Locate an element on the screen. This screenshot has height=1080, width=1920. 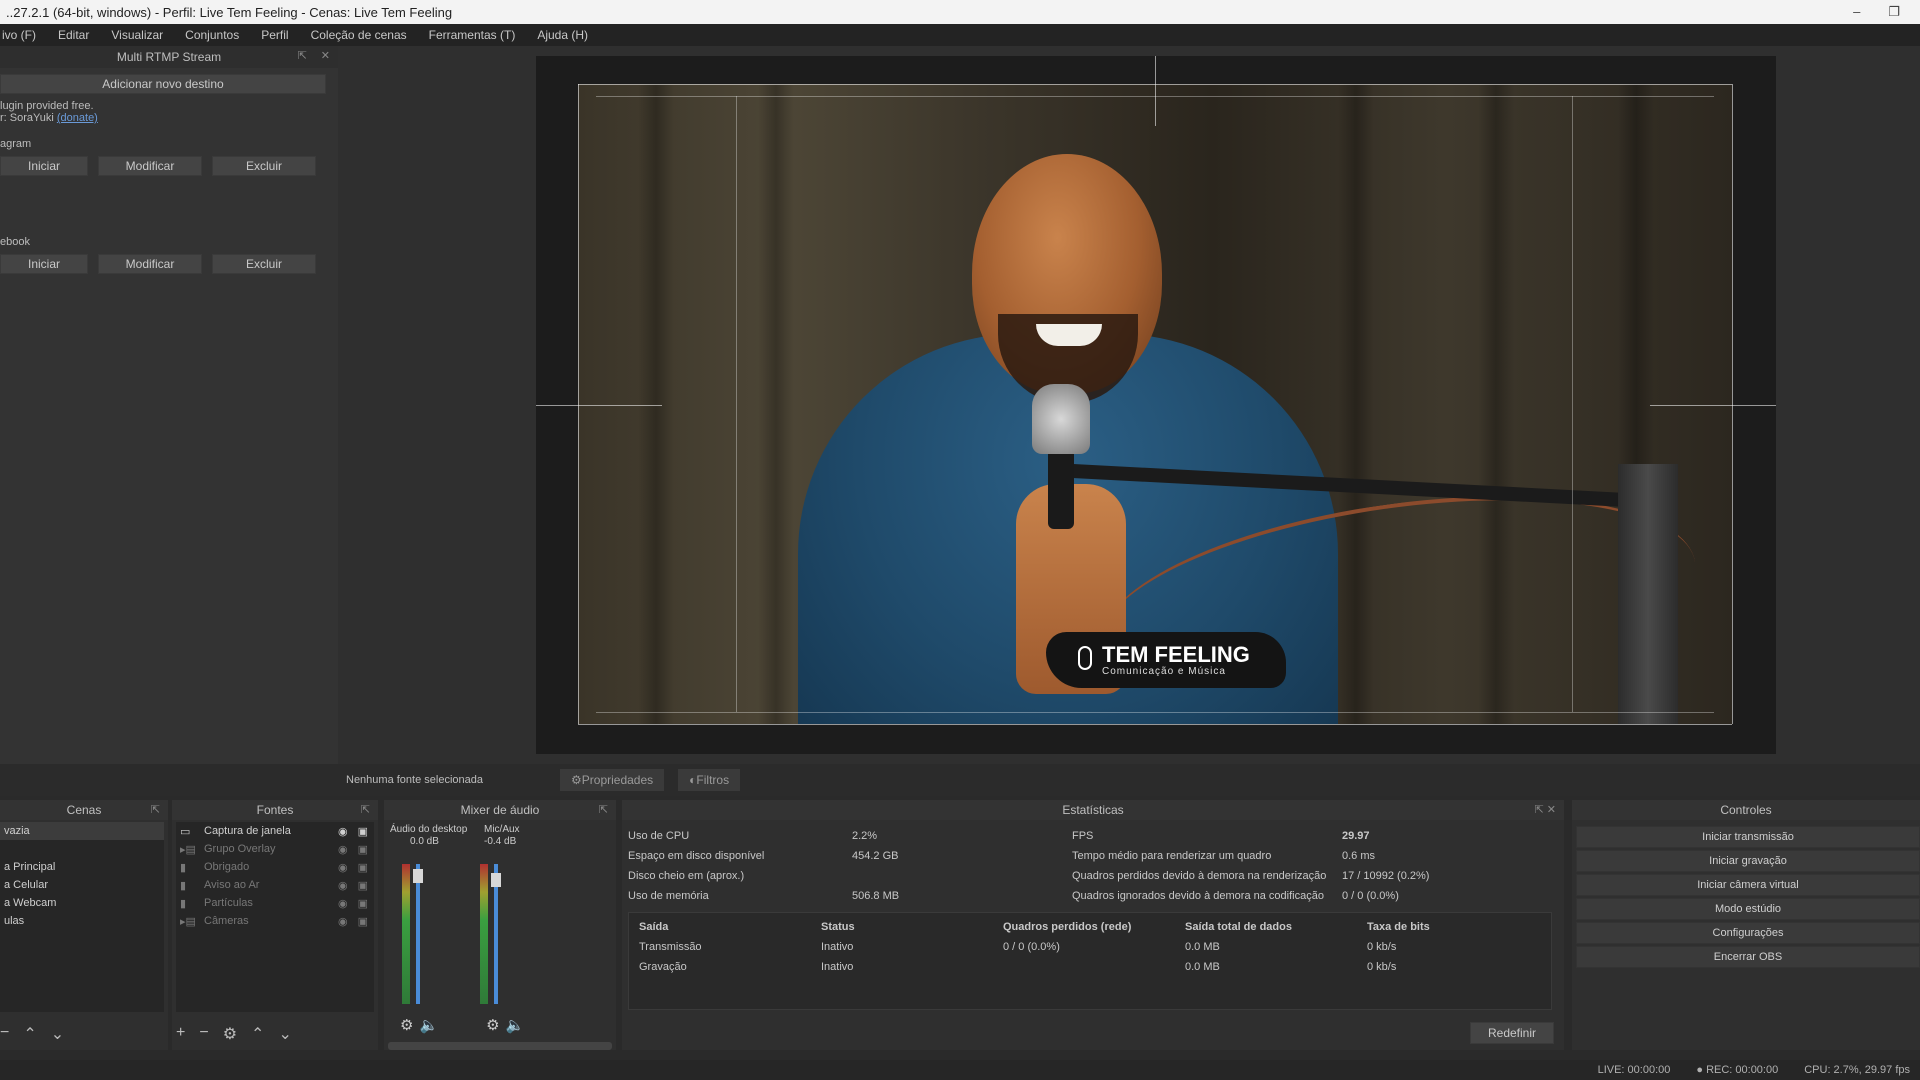
tem-feeling-logo: TEM FEELING Comunicação e Música is located at coordinates (1166, 660).